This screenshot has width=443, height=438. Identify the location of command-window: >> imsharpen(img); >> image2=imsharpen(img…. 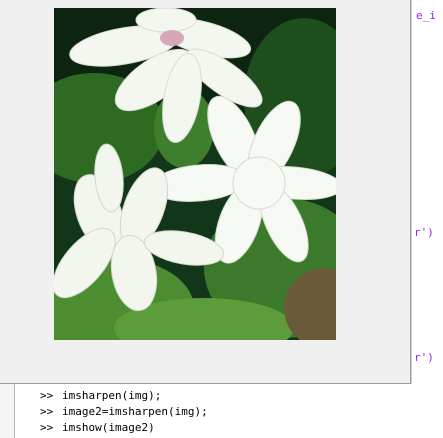
(221, 411).